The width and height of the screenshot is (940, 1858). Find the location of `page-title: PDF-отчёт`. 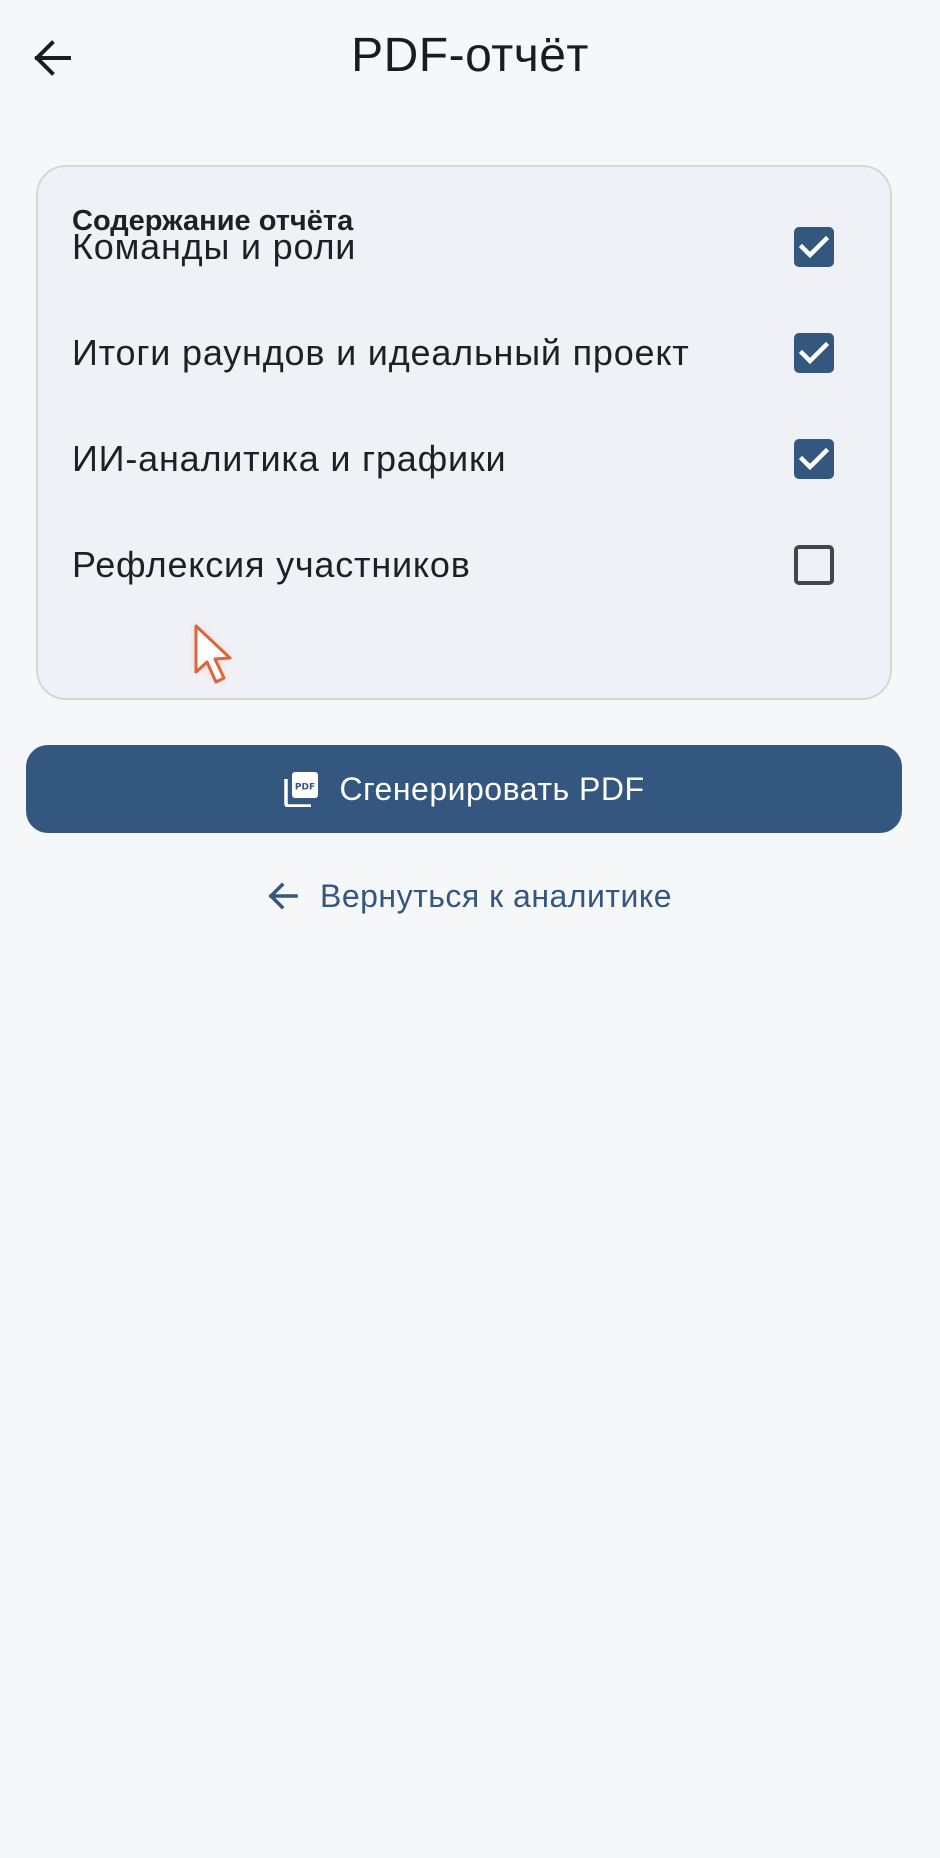

page-title: PDF-отчёт is located at coordinates (470, 55).